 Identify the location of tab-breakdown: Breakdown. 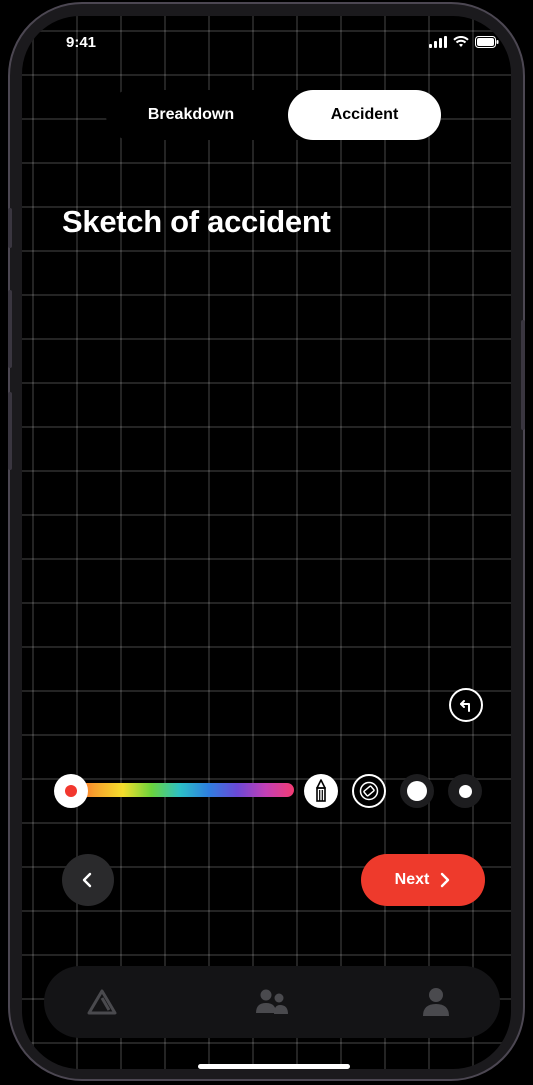
(191, 115).